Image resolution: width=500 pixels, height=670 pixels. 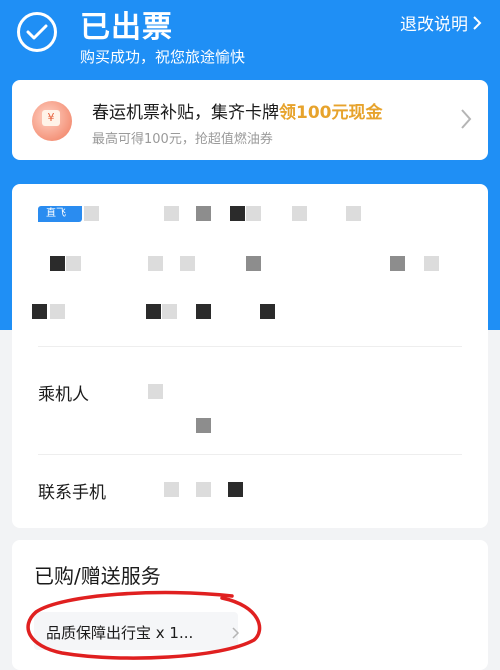 What do you see at coordinates (126, 27) in the screenshot?
I see `ticket-status-title: 已出票` at bounding box center [126, 27].